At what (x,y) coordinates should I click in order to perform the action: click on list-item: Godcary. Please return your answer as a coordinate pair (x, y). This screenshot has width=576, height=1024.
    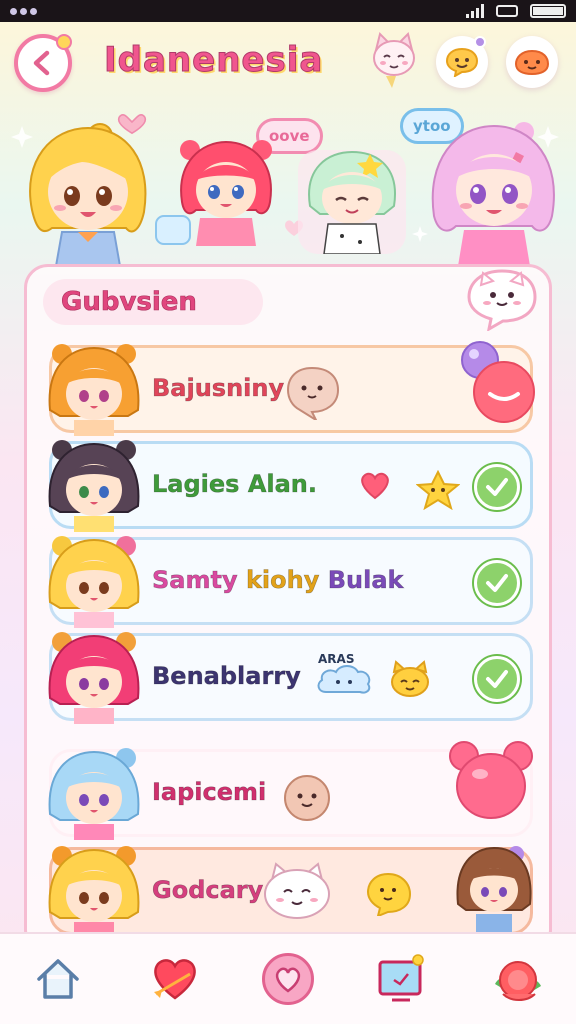
    Looking at the image, I should click on (290, 892).